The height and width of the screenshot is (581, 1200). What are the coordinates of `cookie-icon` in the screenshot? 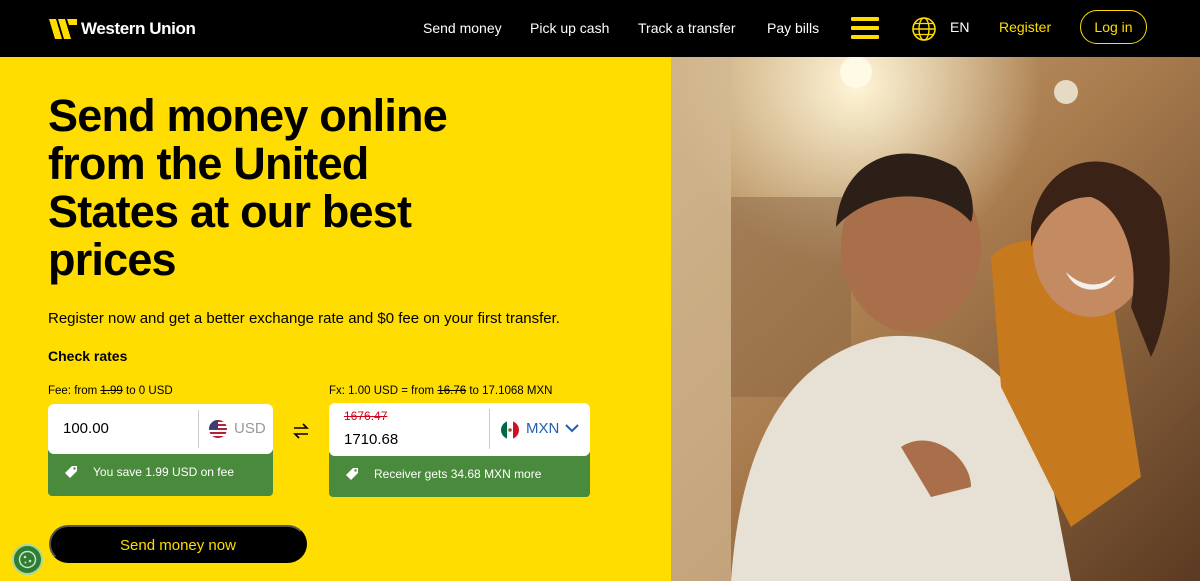 It's located at (27, 559).